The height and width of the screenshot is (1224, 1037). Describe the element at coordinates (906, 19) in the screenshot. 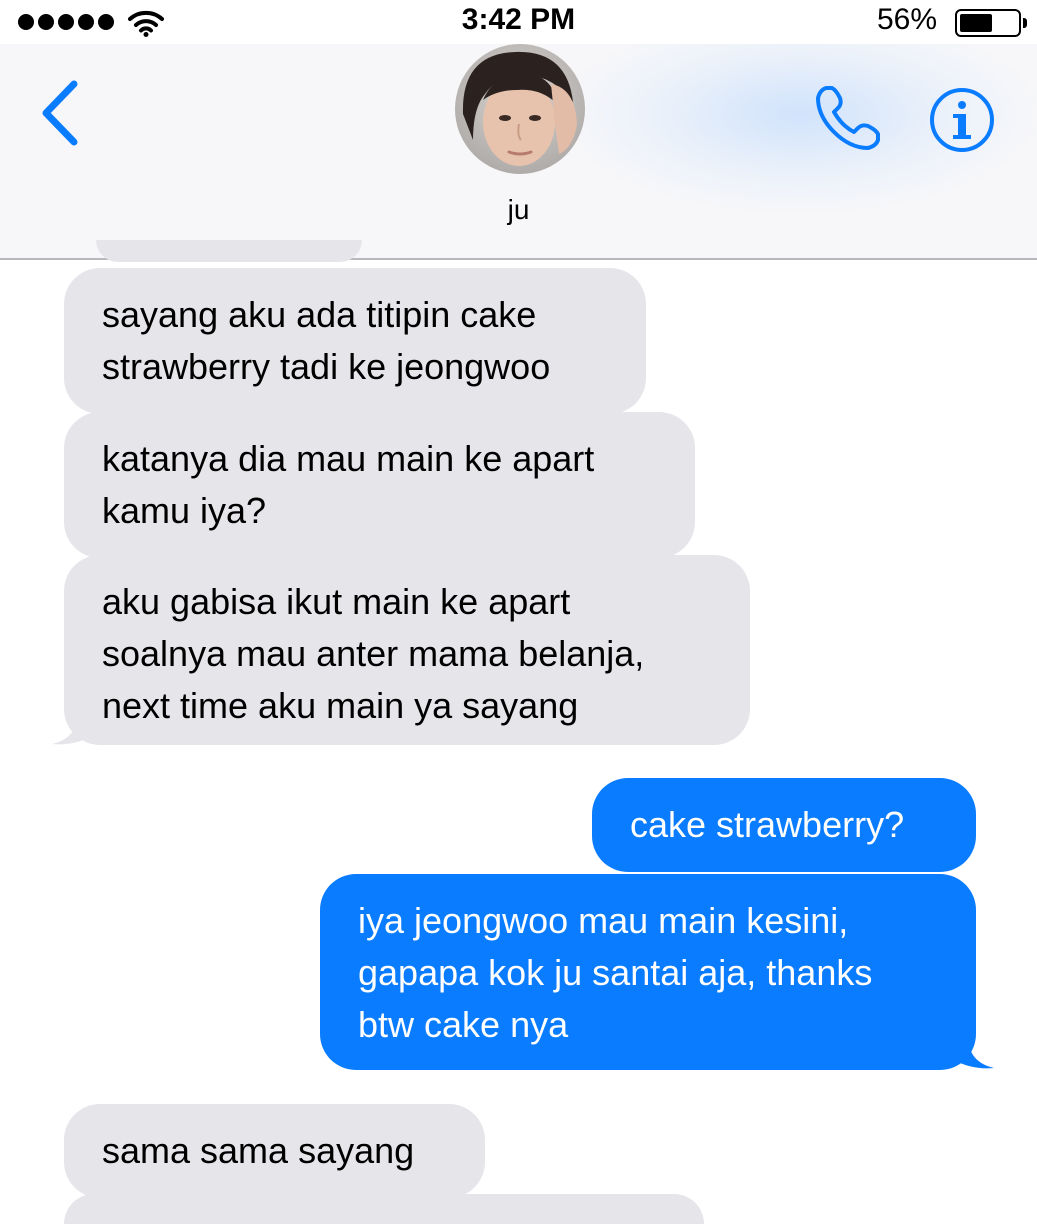

I see `battery-percentage: 56%` at that location.